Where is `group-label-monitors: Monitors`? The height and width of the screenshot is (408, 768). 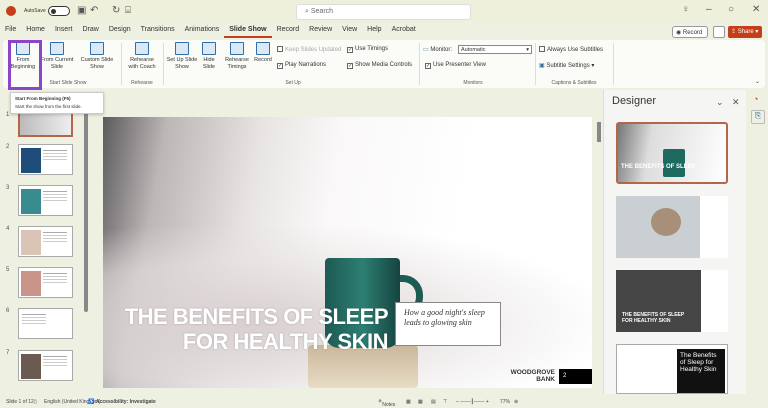 group-label-monitors: Monitors is located at coordinates (473, 83).